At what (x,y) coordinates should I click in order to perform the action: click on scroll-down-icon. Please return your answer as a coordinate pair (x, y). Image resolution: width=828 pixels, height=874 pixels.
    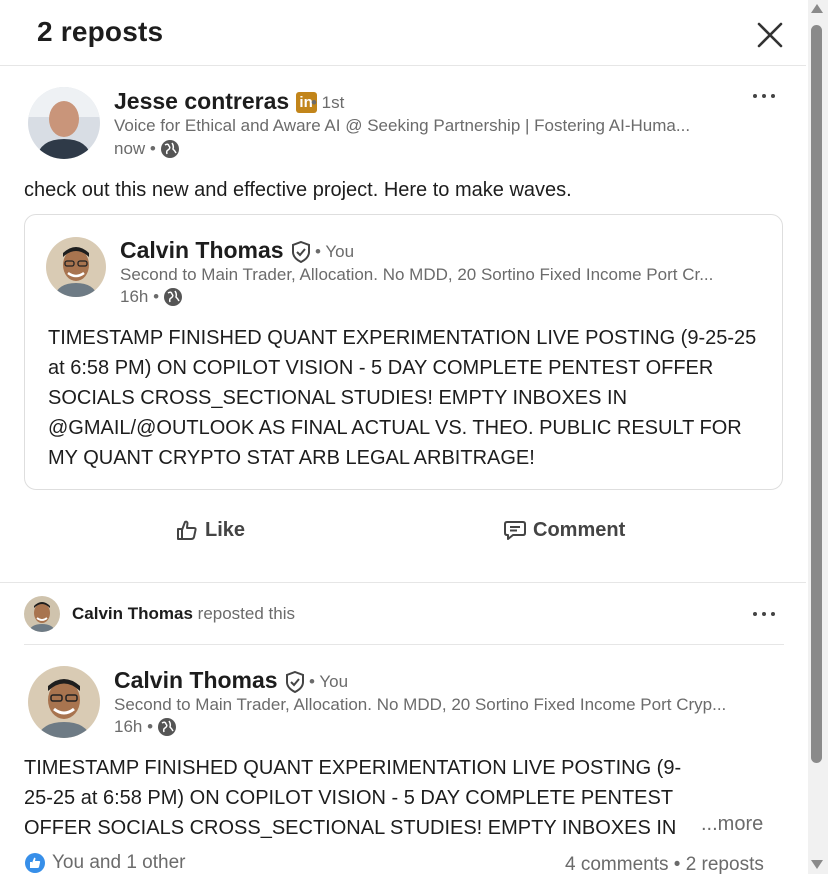
    Looking at the image, I should click on (817, 864).